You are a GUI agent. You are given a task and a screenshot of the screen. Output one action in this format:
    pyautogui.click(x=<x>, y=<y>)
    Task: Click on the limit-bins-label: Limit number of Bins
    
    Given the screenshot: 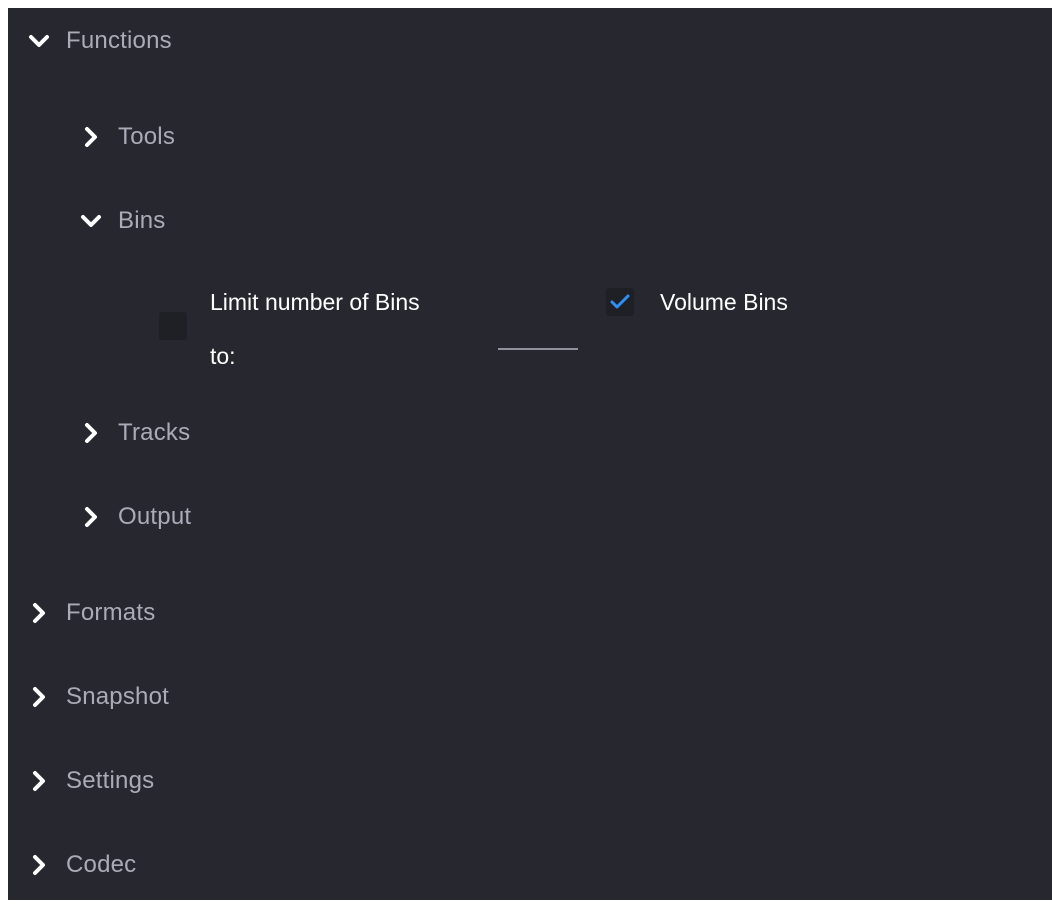 What is the action you would take?
    pyautogui.click(x=315, y=302)
    